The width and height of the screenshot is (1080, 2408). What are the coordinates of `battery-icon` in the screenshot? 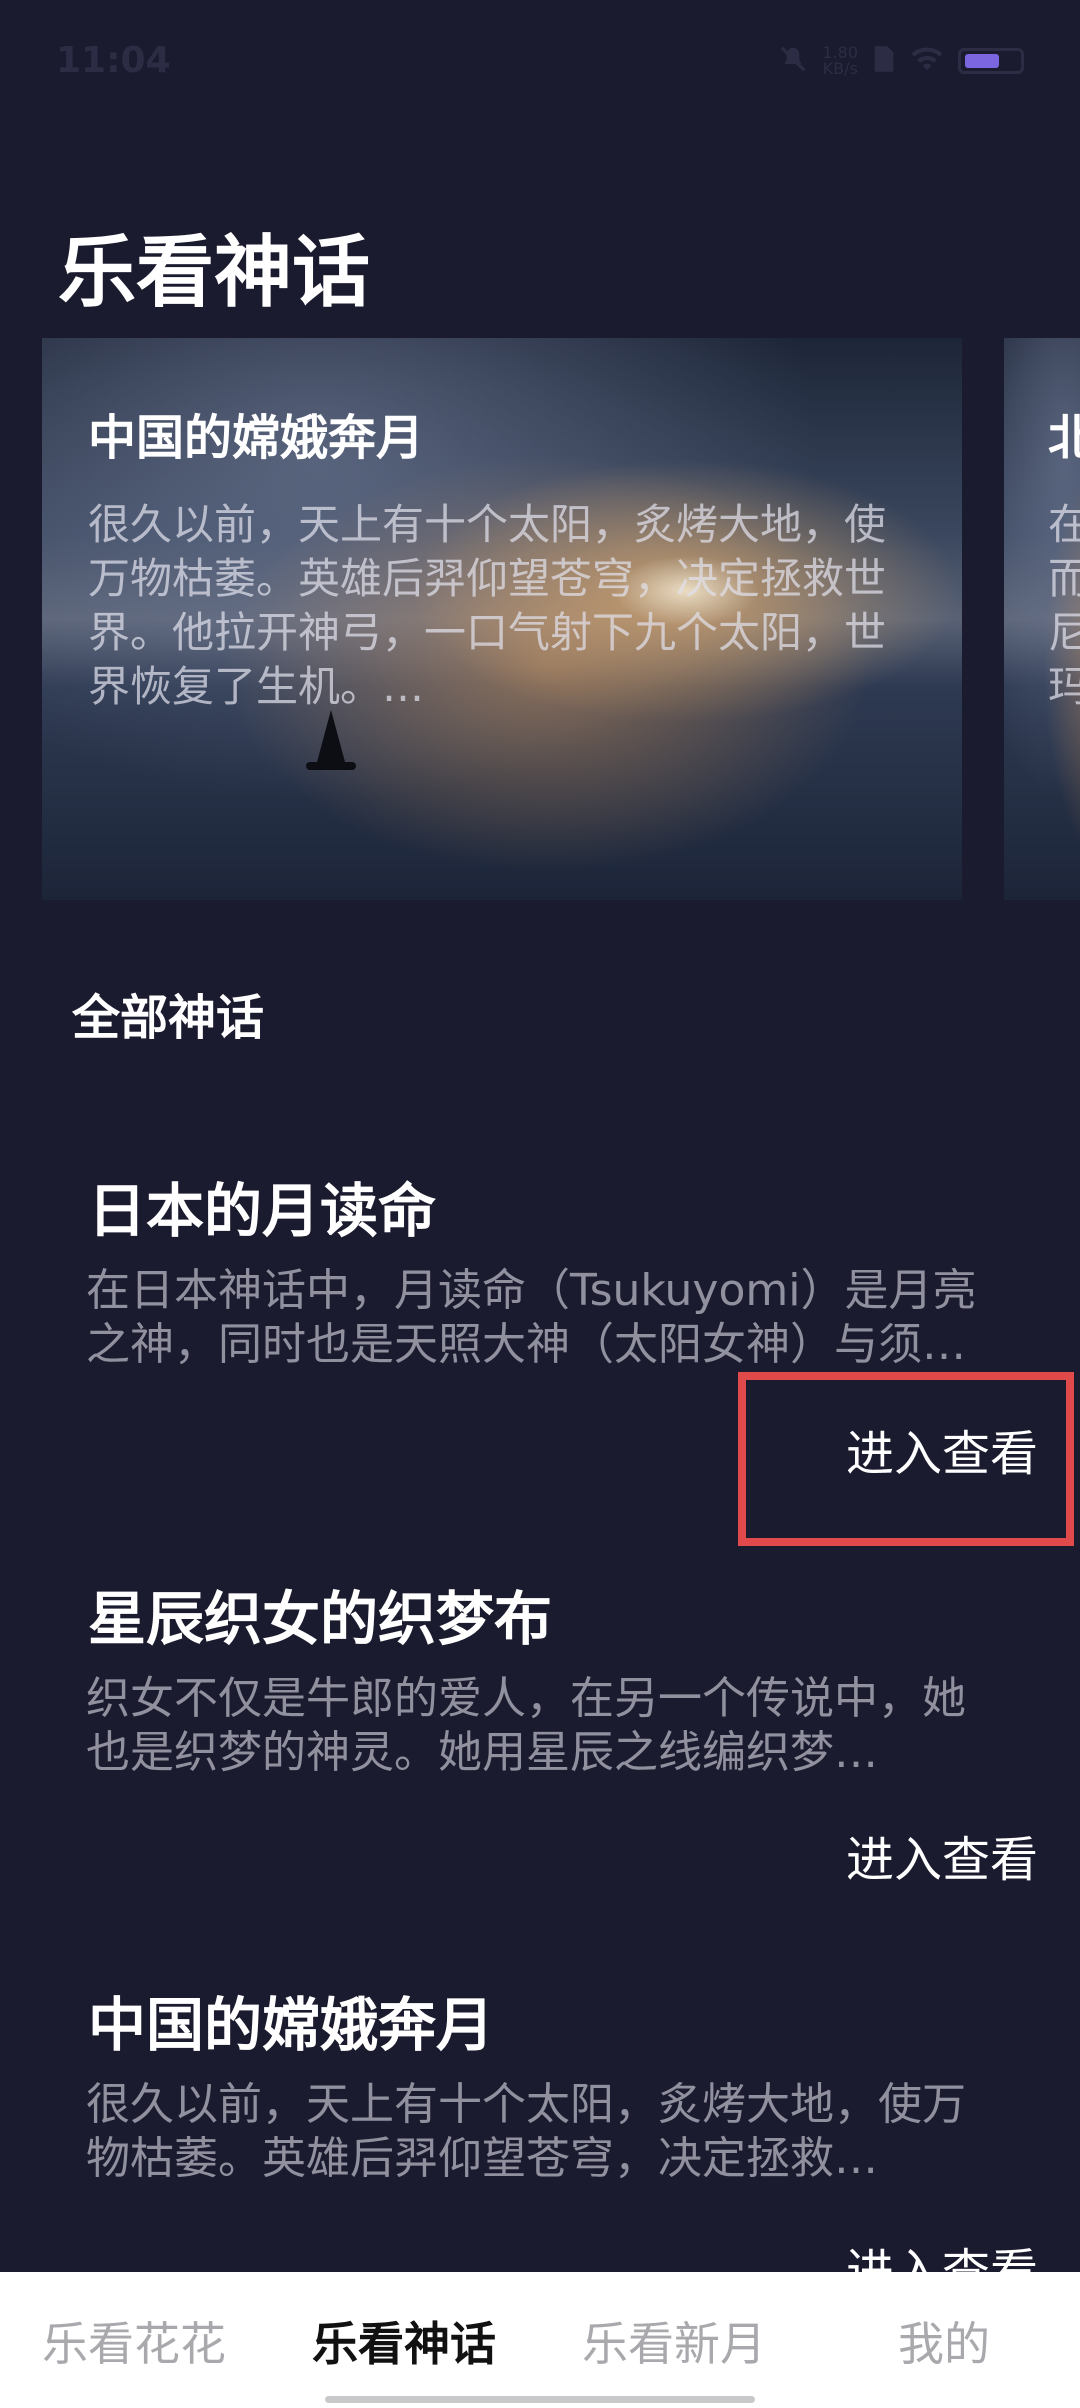 It's located at (991, 61).